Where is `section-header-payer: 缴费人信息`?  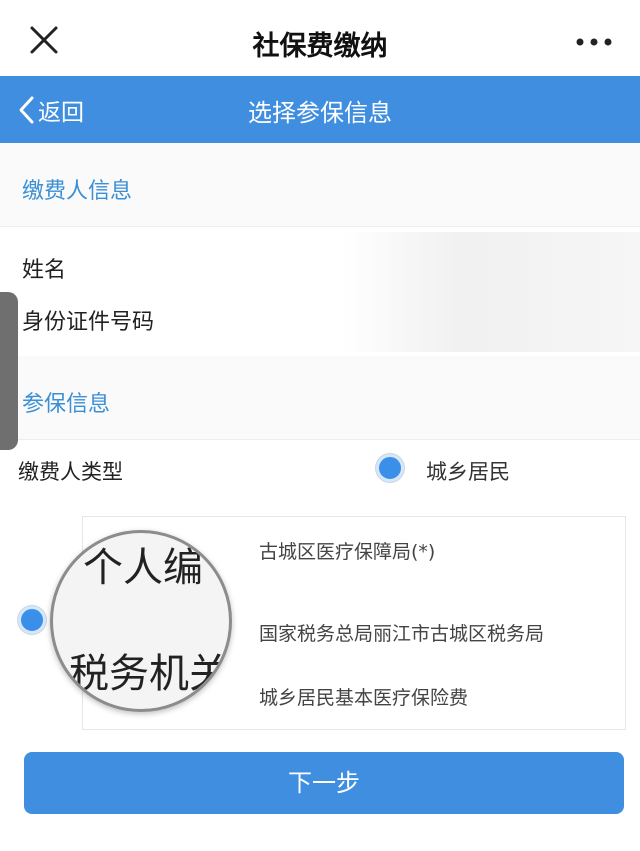 section-header-payer: 缴费人信息 is located at coordinates (320, 185).